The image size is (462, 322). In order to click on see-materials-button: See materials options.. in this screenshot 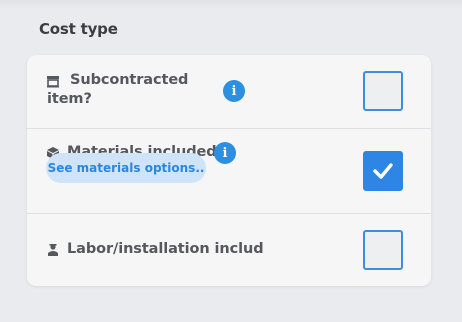, I will do `click(126, 168)`.